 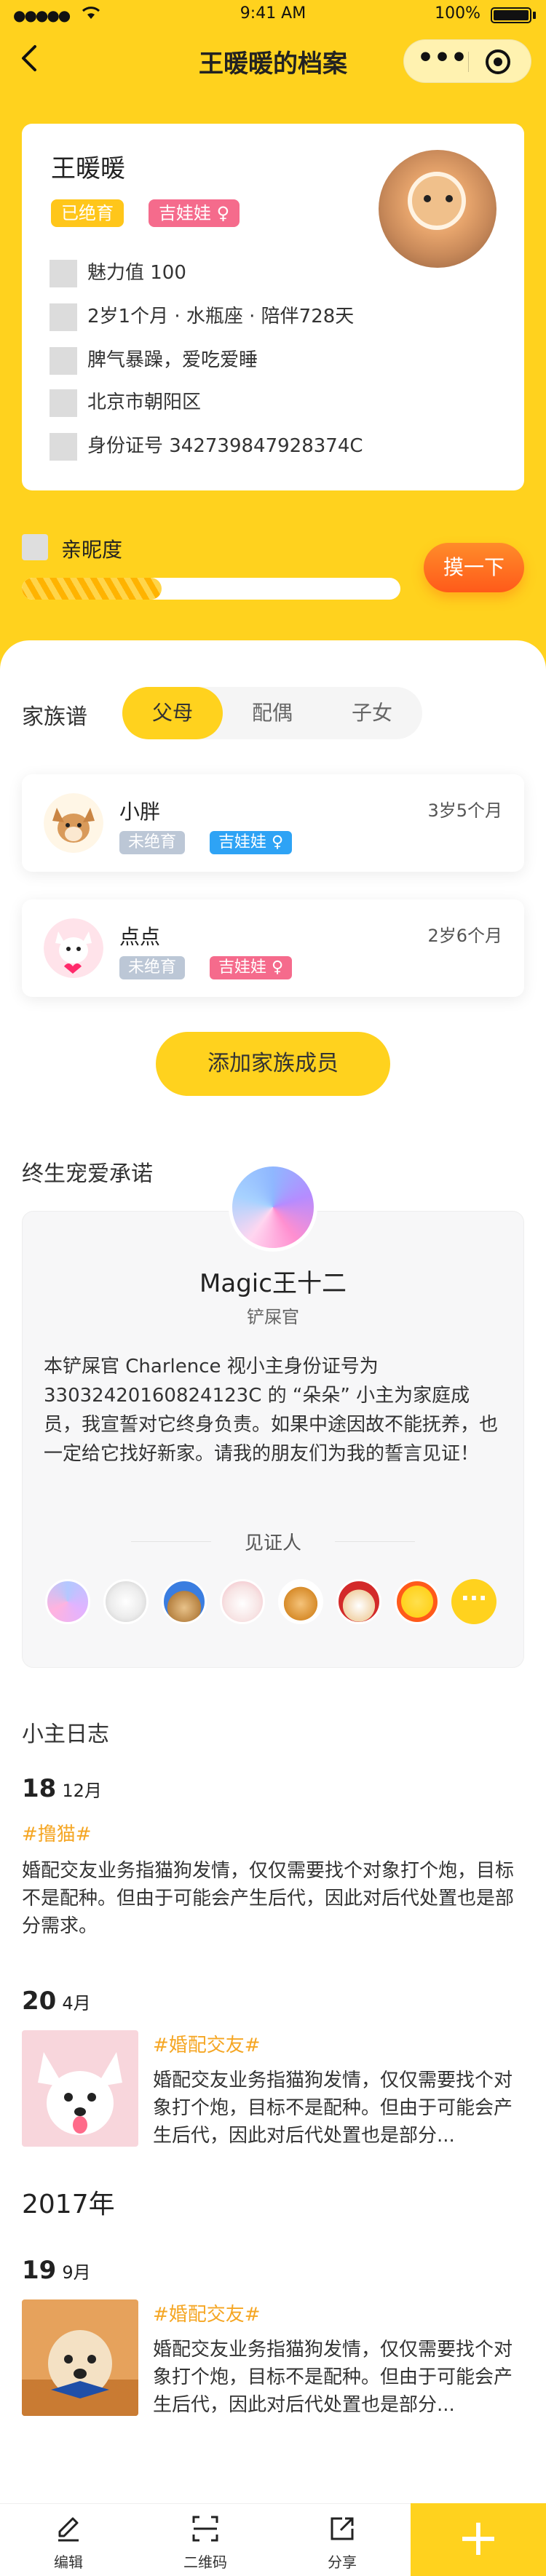 What do you see at coordinates (273, 60) in the screenshot?
I see `nav-bar: 王暖暖的档案 •••` at bounding box center [273, 60].